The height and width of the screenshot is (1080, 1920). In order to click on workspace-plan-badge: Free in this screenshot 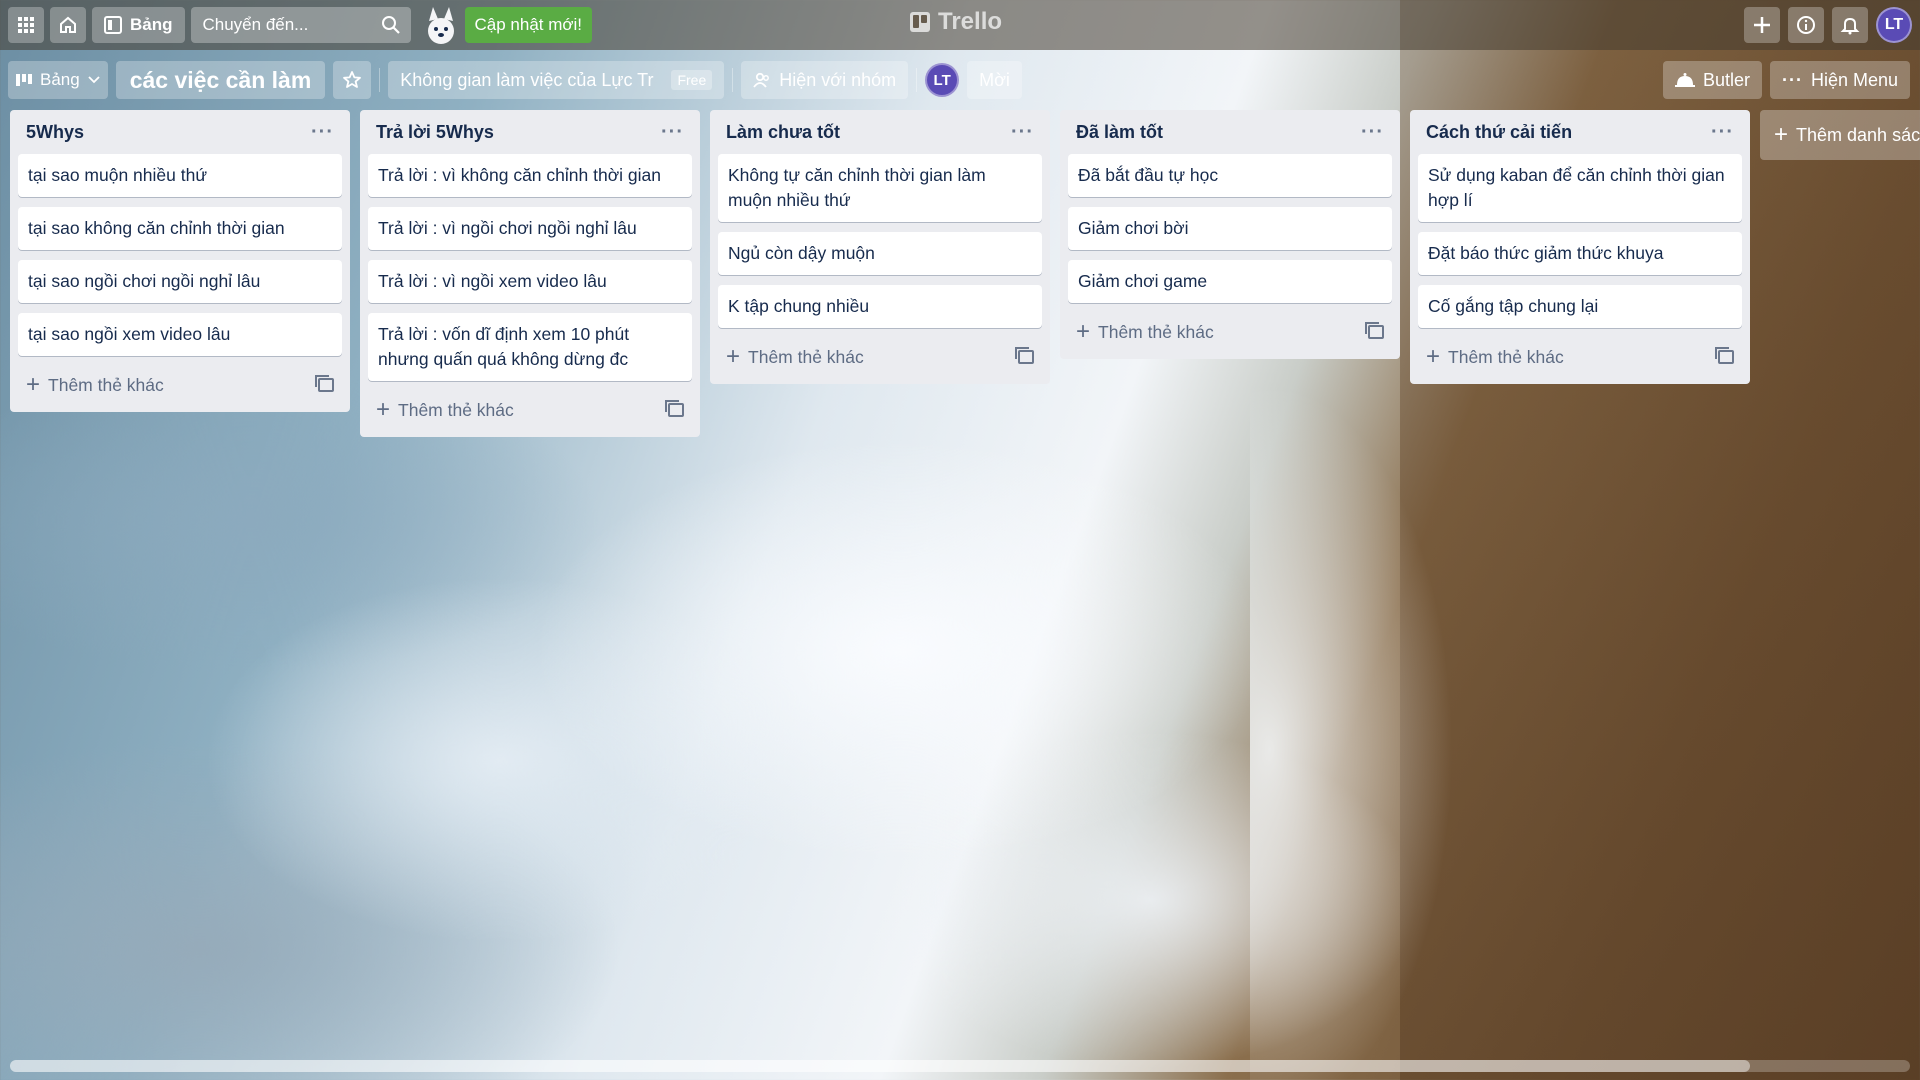, I will do `click(692, 80)`.